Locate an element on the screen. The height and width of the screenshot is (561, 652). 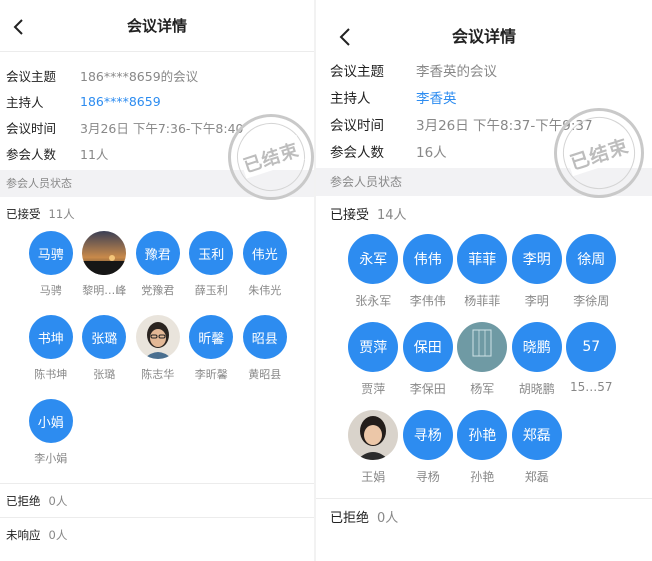
participant: 马骋 马骋 is located at coordinates (51, 273).